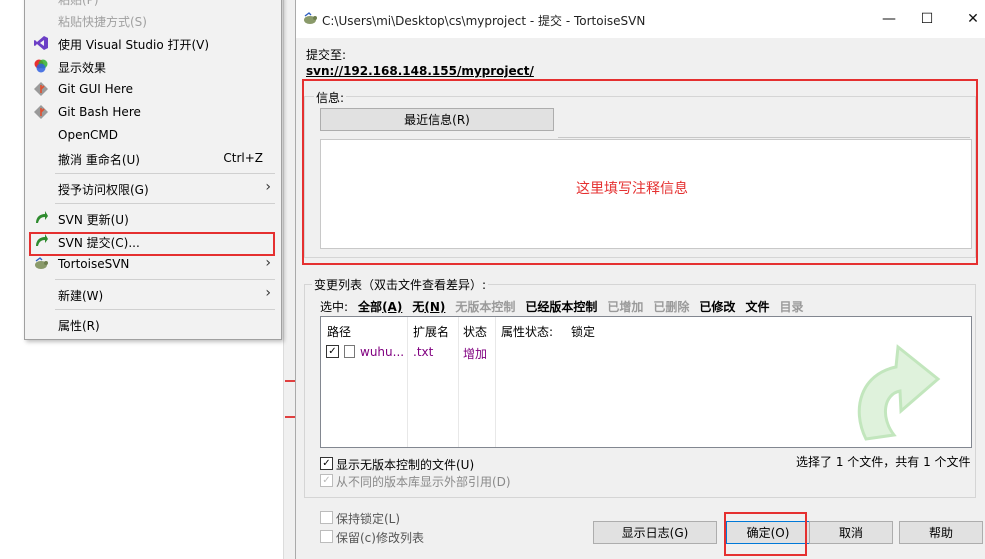 The width and height of the screenshot is (985, 559). What do you see at coordinates (326, 55) in the screenshot?
I see `commit-to-label: 提交至:` at bounding box center [326, 55].